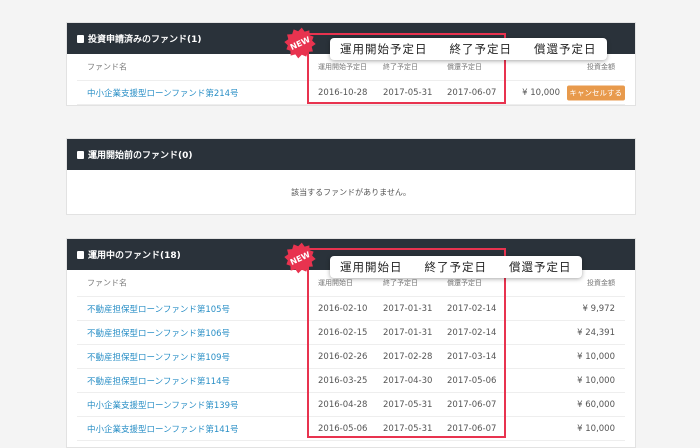 This screenshot has width=700, height=448. Describe the element at coordinates (351, 154) in the screenshot. I see `panel-header: 運用開始前のファンド(0)` at that location.